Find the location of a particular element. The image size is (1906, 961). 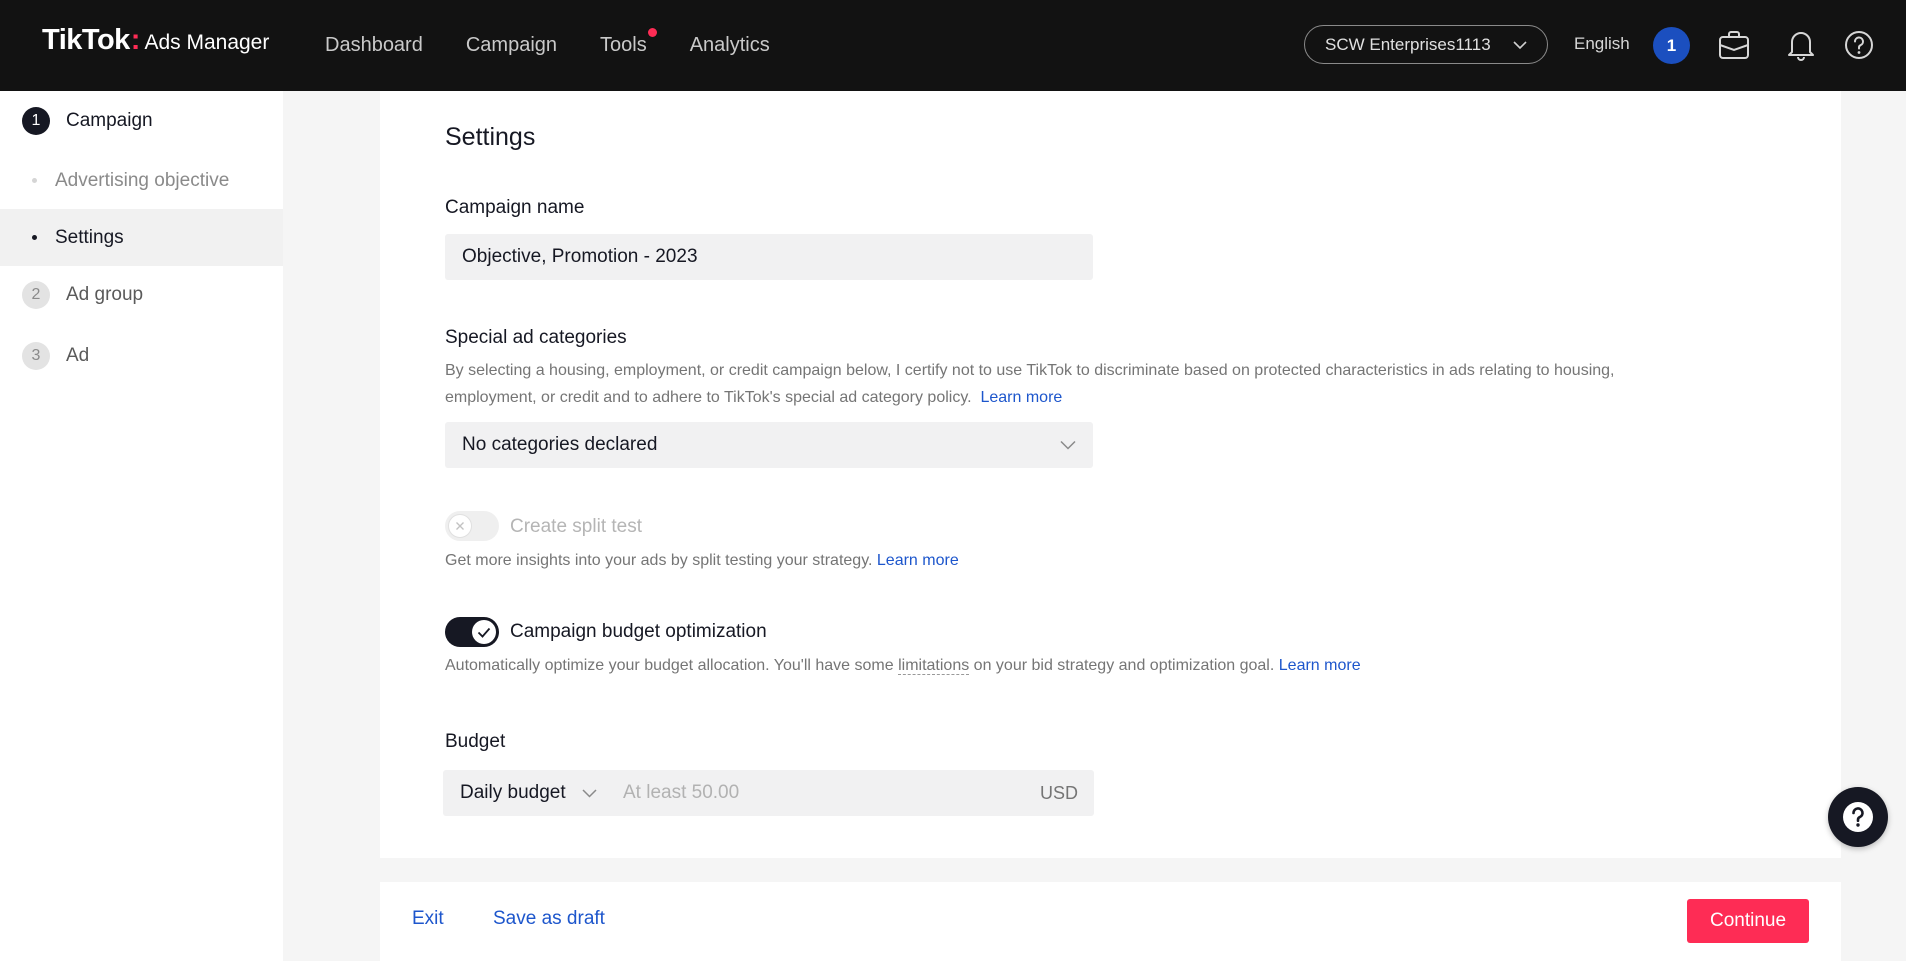

step-label: Campaign is located at coordinates (109, 120).